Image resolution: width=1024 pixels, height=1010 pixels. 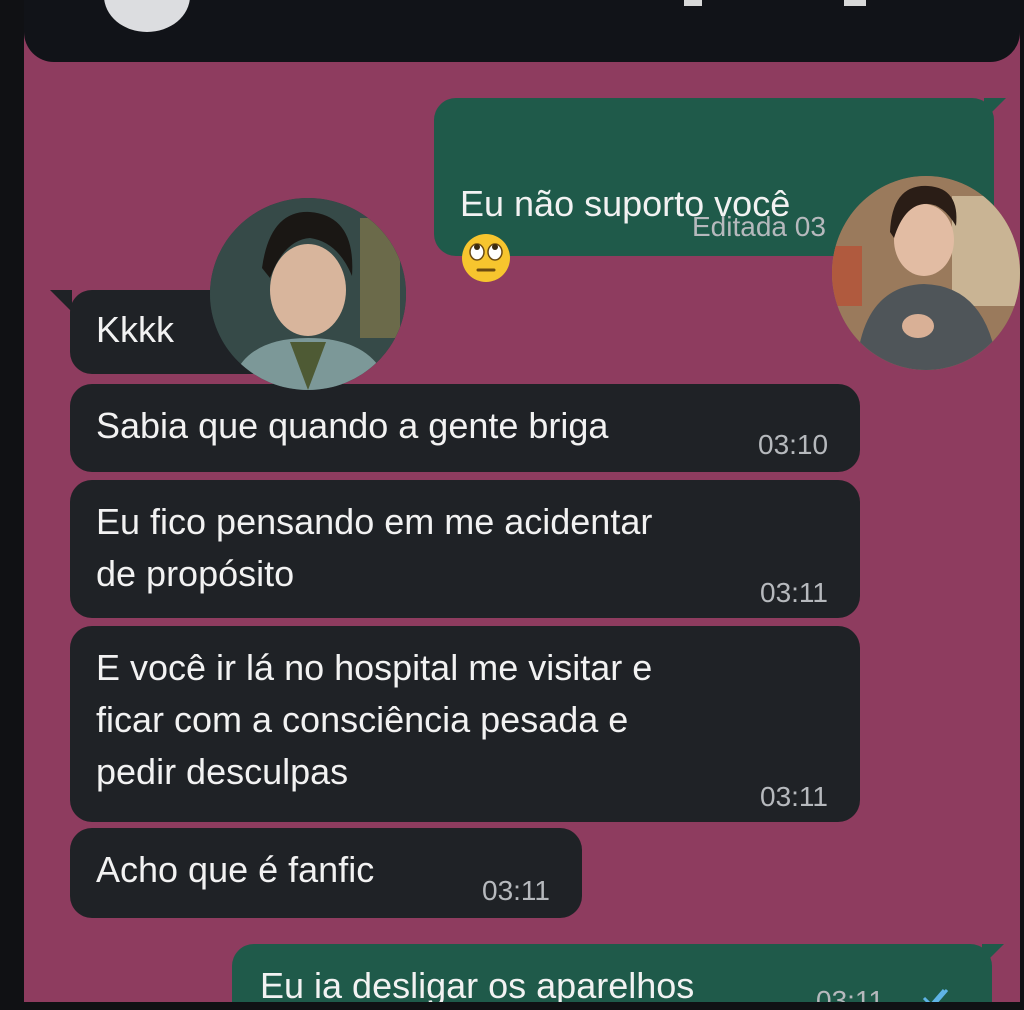 What do you see at coordinates (477, 983) in the screenshot?
I see `message-text: Eu ia desligar os aparelhos` at bounding box center [477, 983].